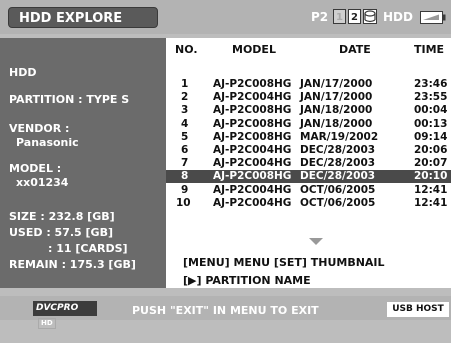 This screenshot has width=451, height=343. Describe the element at coordinates (185, 110) in the screenshot. I see `row-number: 3` at that location.